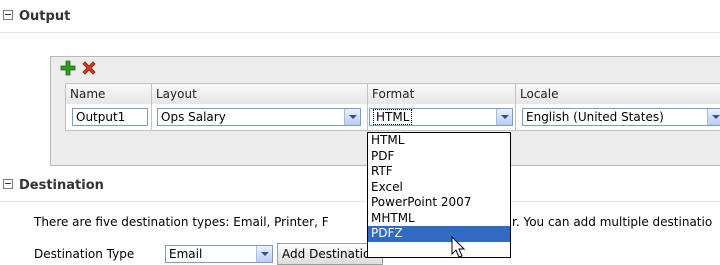  I want to click on destination-section-title: Destination, so click(61, 185).